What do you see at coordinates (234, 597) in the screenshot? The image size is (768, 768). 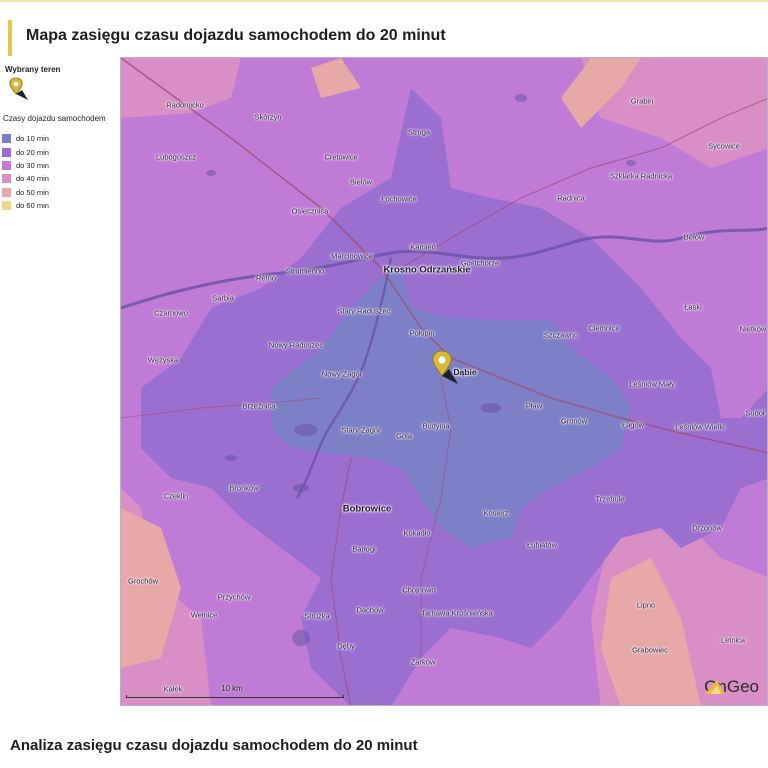 I see `place-label: Przychów` at bounding box center [234, 597].